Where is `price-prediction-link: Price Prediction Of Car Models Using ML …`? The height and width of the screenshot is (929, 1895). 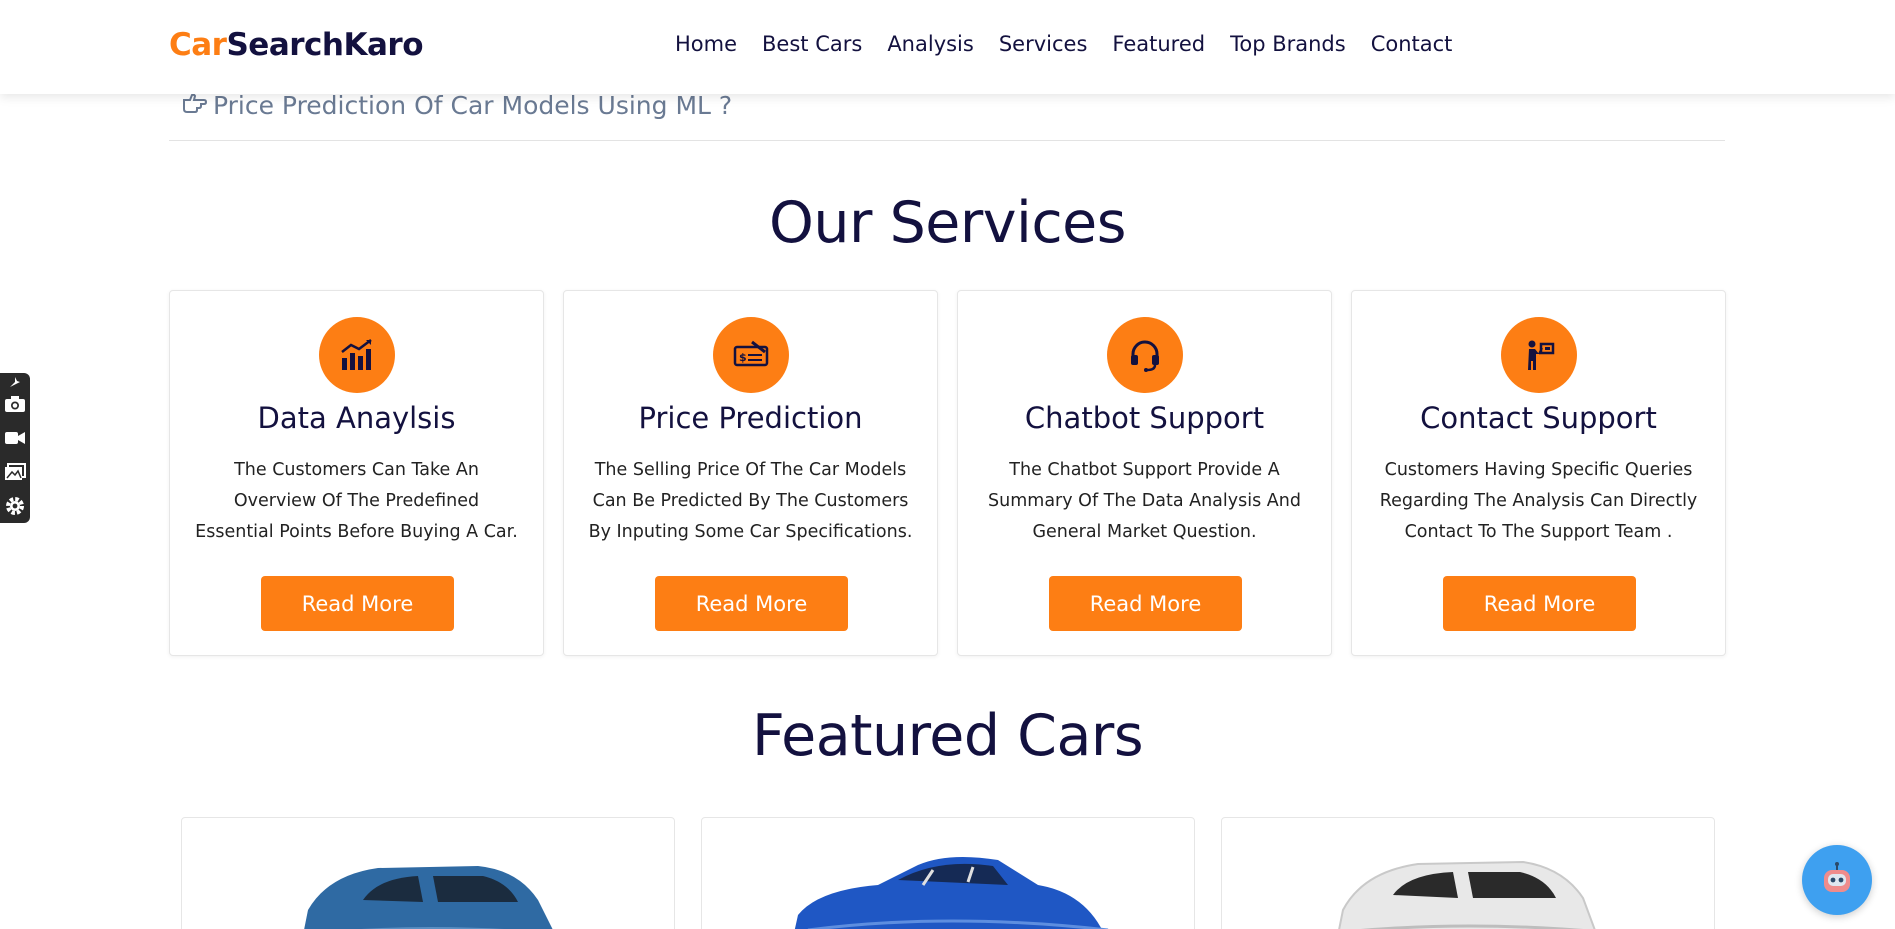
price-prediction-link: Price Prediction Of Car Models Using ML … is located at coordinates (472, 105).